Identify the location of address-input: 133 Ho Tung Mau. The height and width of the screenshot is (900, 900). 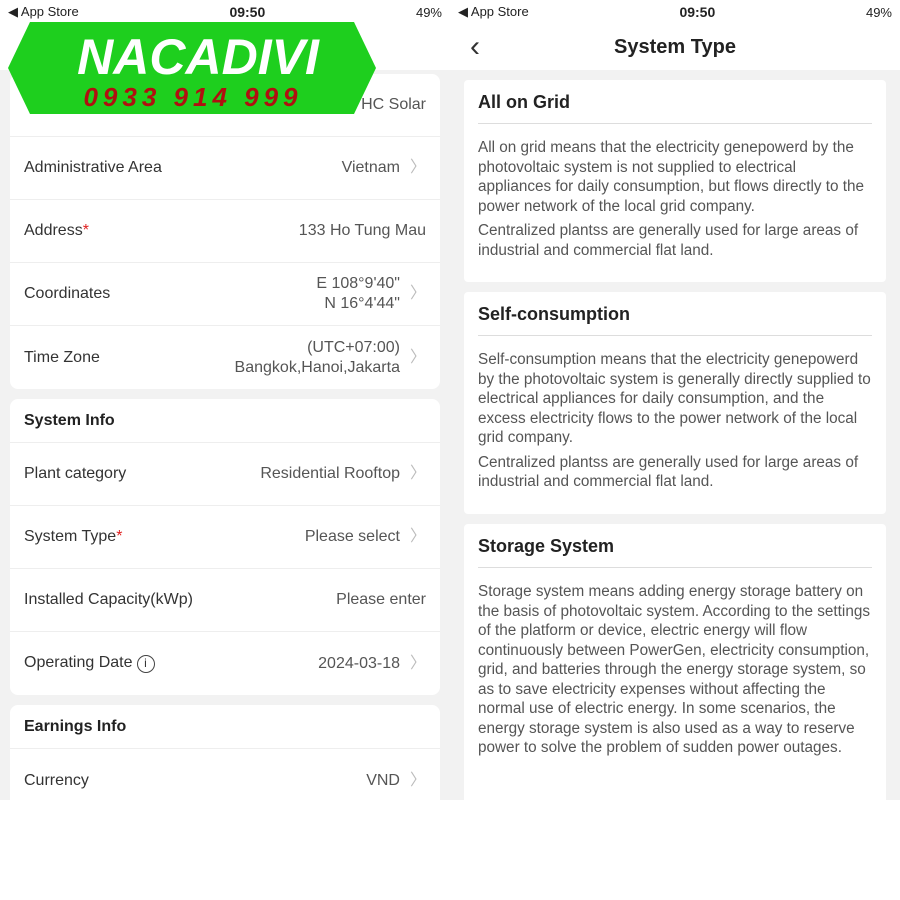
(362, 231).